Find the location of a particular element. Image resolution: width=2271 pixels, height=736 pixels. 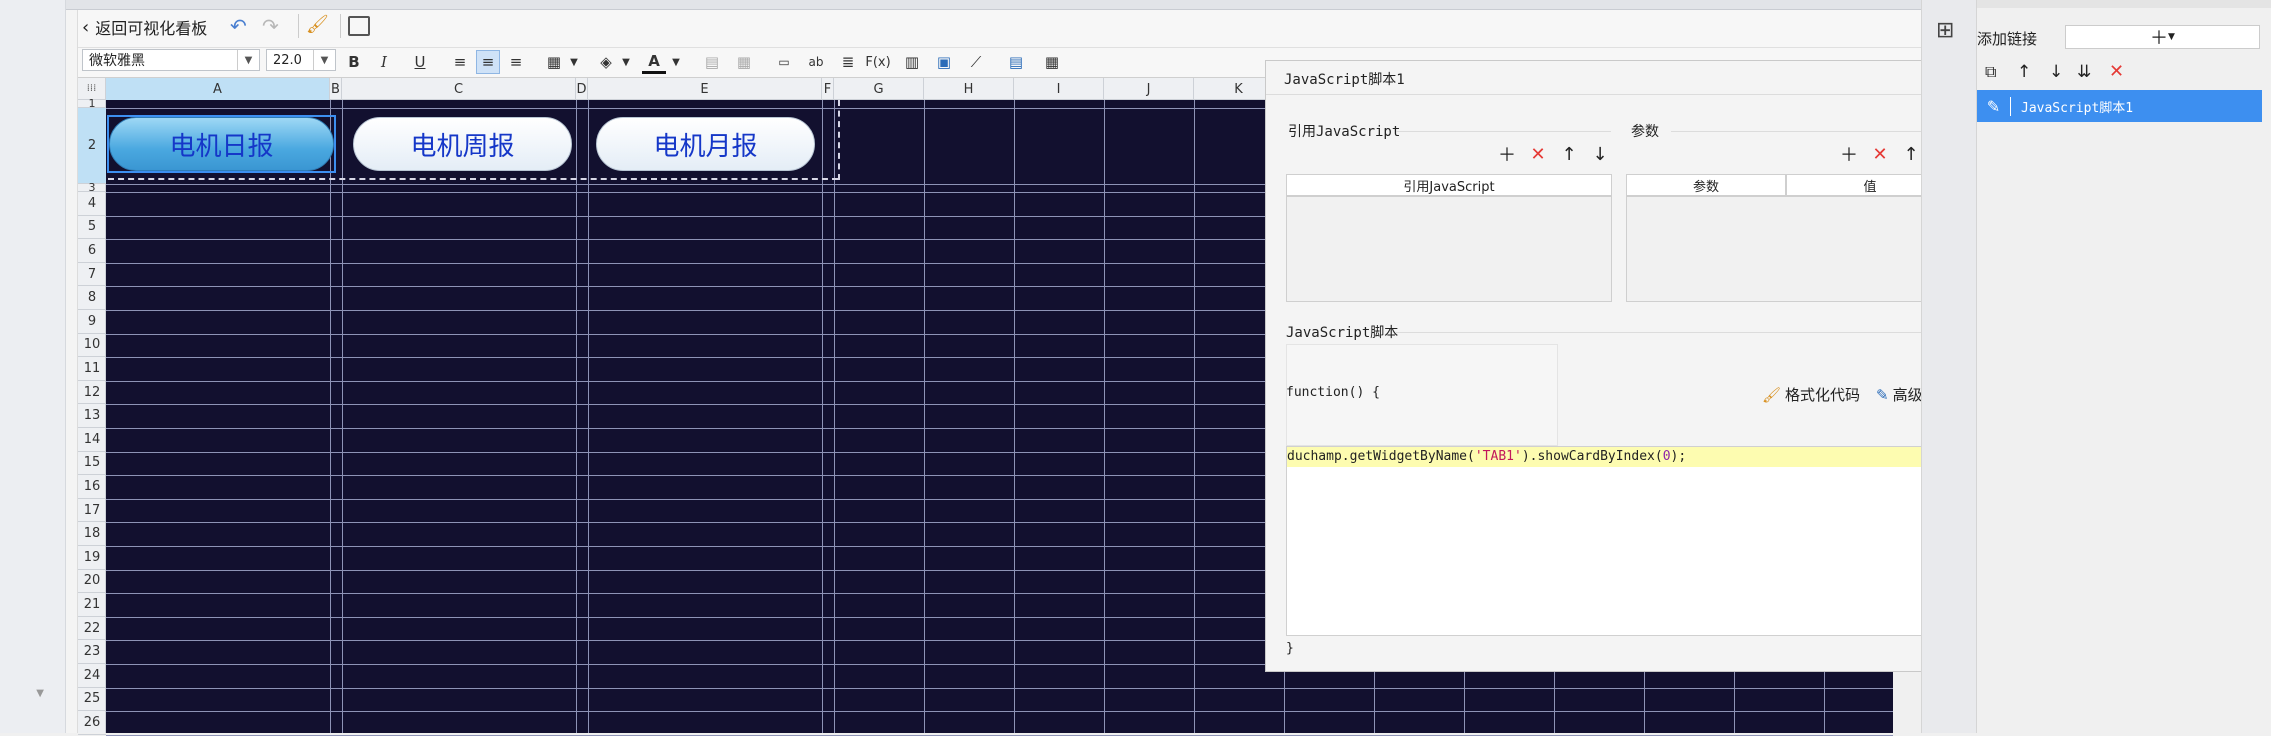

column-header-cell: A is located at coordinates (218, 89).